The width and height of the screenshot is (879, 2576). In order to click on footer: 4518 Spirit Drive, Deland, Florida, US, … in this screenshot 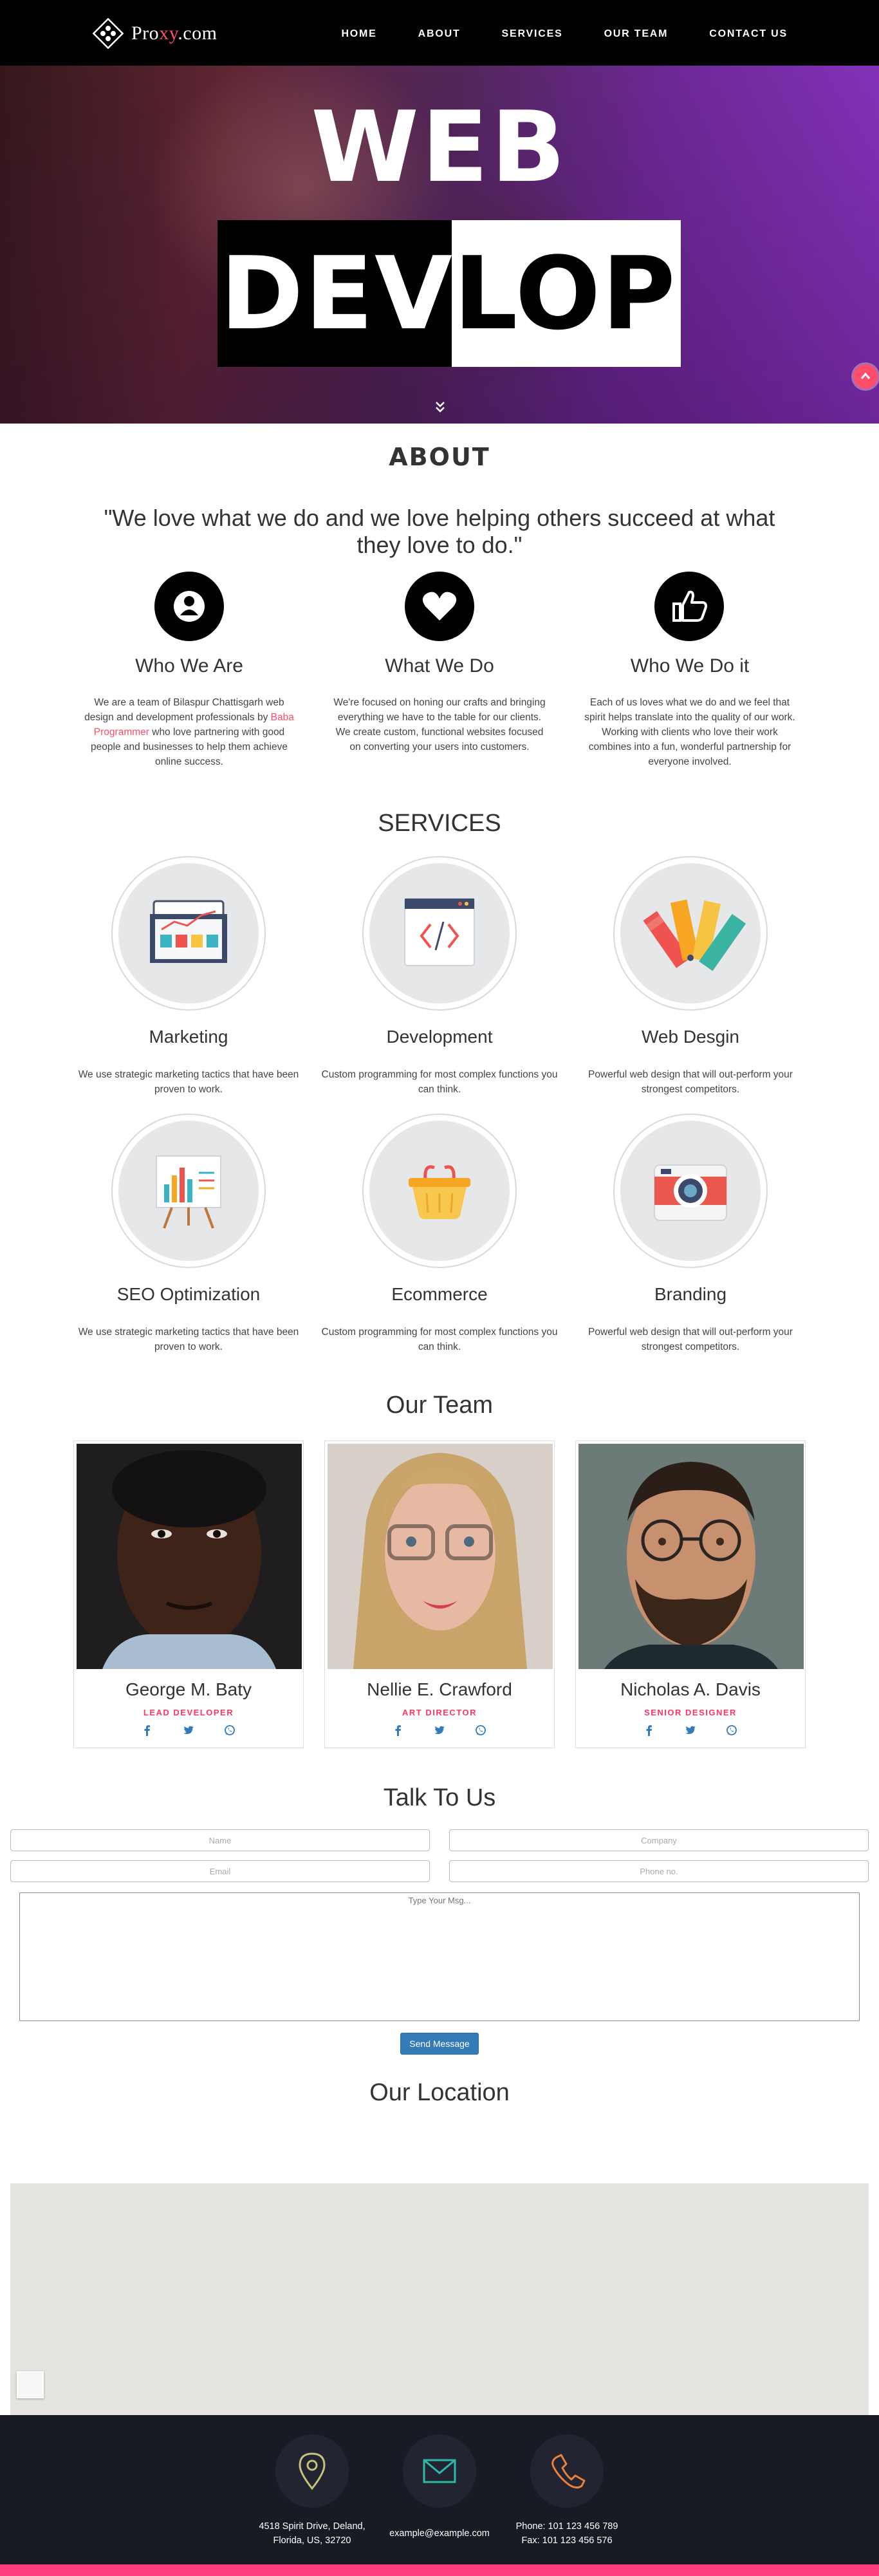, I will do `click(439, 2489)`.